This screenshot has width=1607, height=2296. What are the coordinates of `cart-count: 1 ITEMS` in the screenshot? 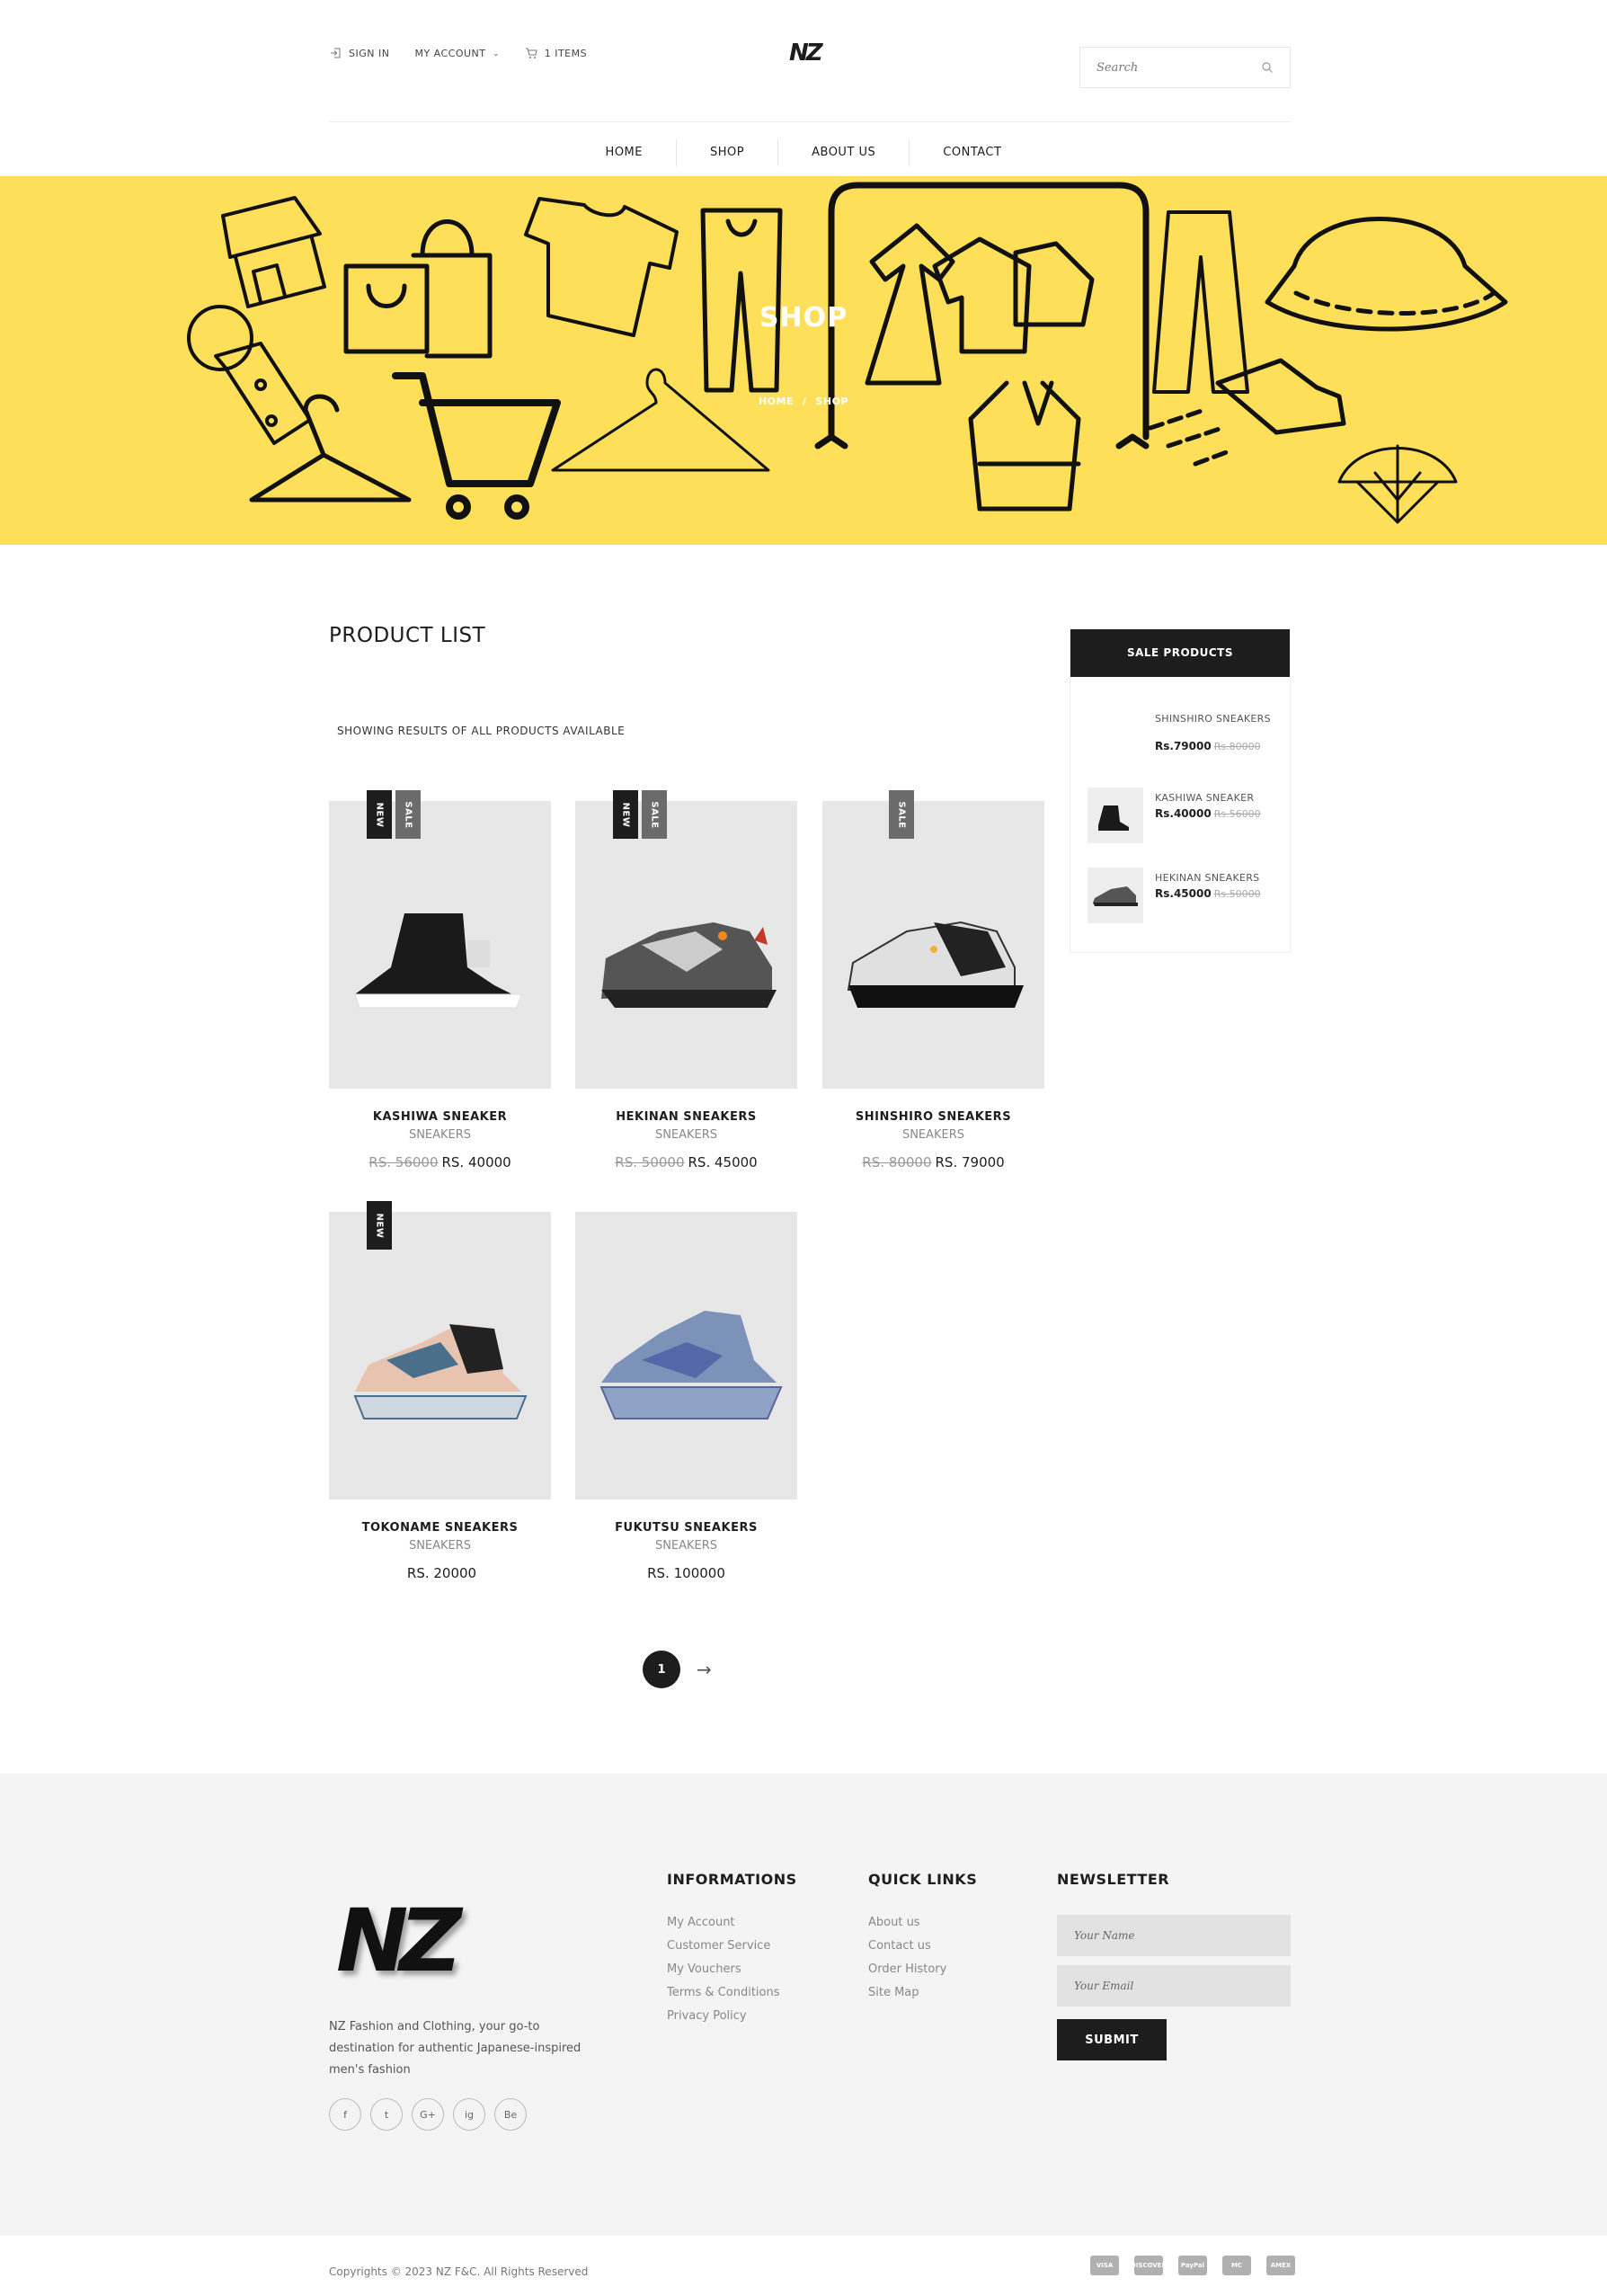 It's located at (566, 53).